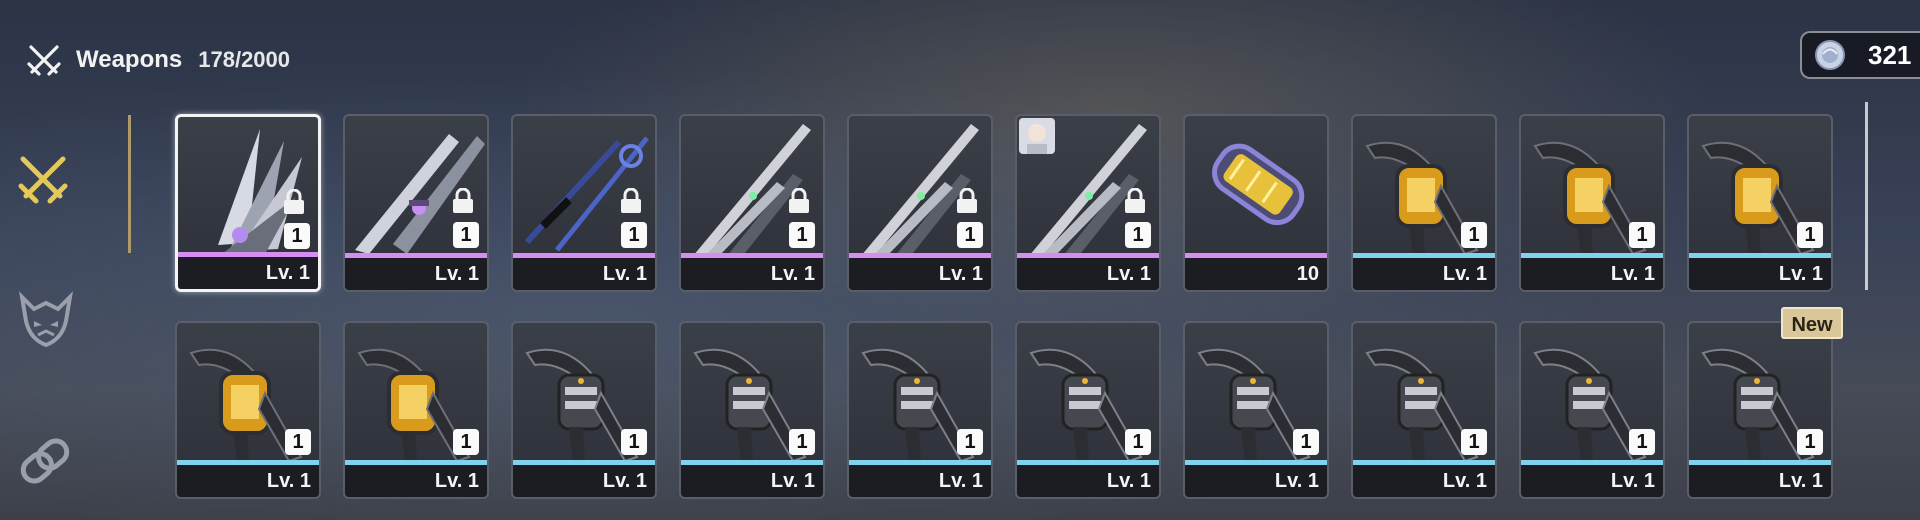 The image size is (1920, 520). What do you see at coordinates (1860, 55) in the screenshot?
I see `currency-display: 321` at bounding box center [1860, 55].